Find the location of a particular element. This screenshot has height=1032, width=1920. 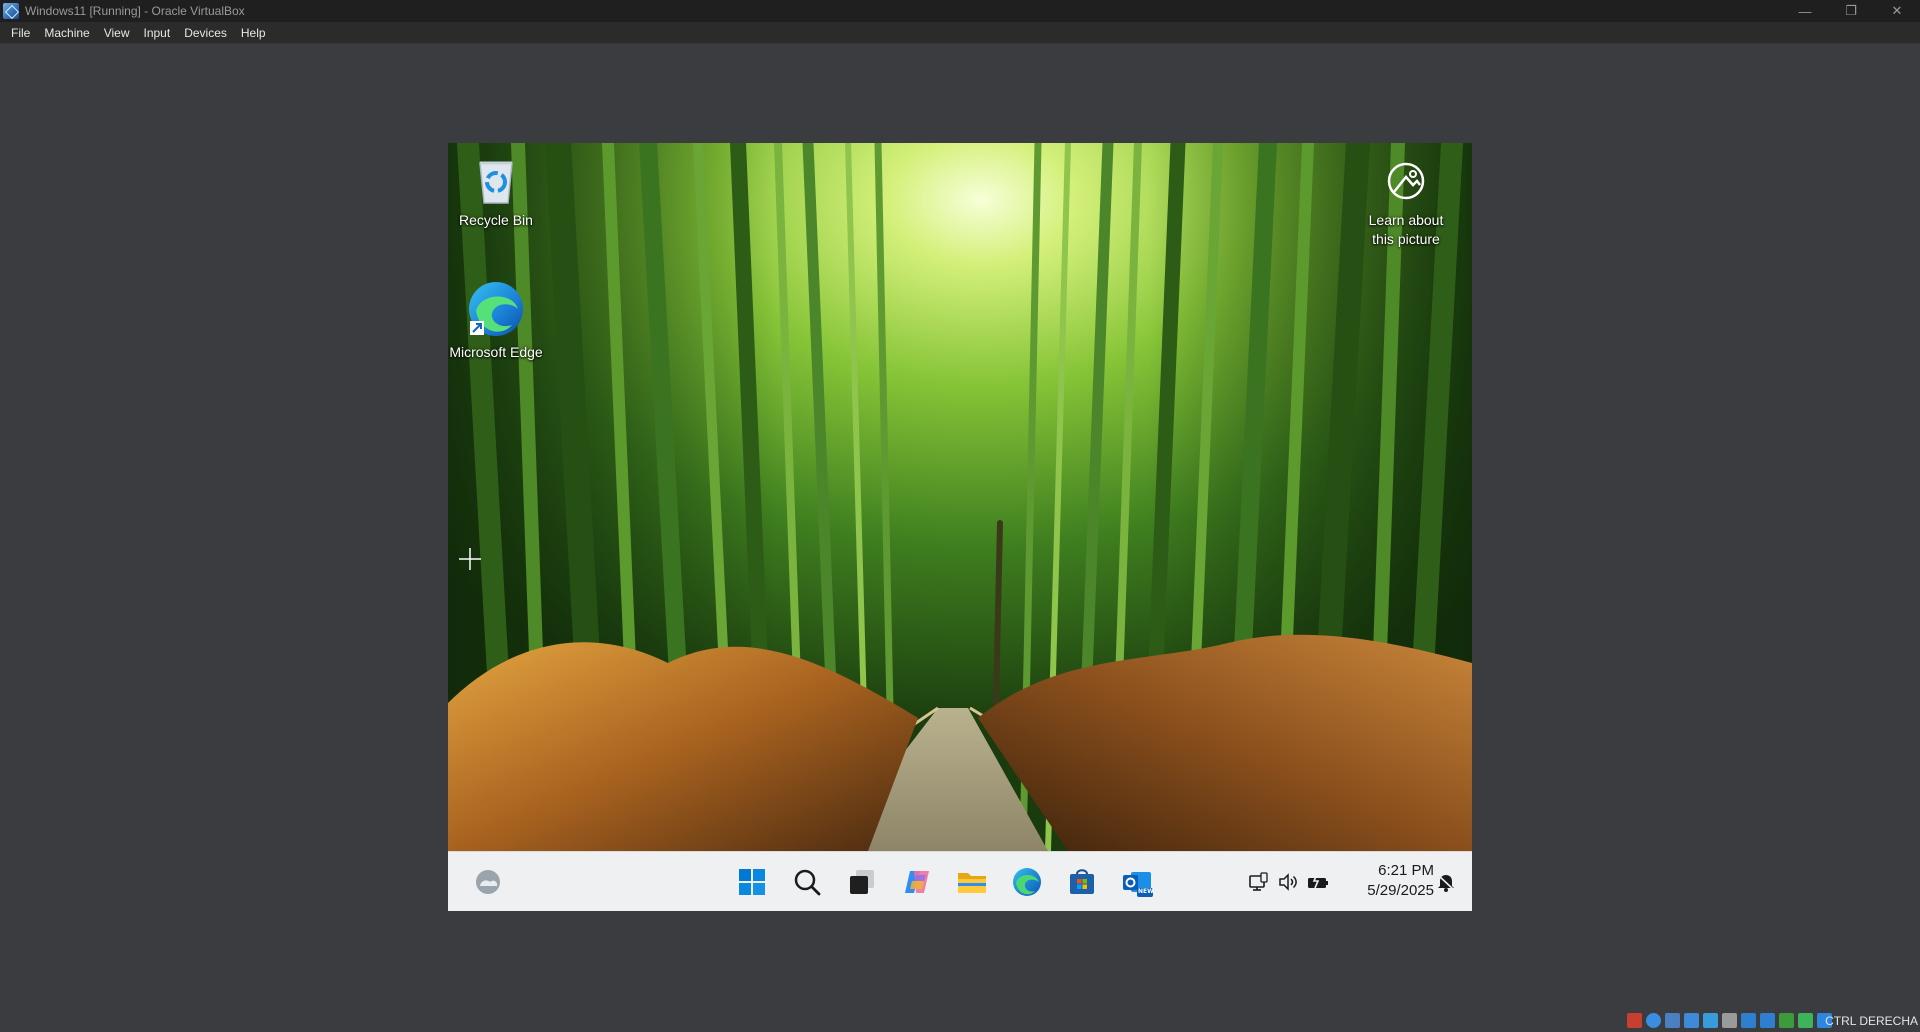

usb-icon is located at coordinates (1710, 1020).